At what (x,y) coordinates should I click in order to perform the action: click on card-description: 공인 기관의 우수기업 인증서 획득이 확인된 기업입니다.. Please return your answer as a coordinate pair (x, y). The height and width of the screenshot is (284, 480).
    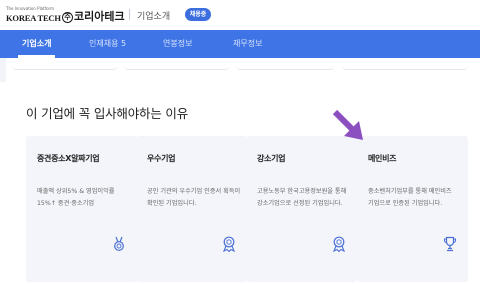
    Looking at the image, I should click on (194, 197).